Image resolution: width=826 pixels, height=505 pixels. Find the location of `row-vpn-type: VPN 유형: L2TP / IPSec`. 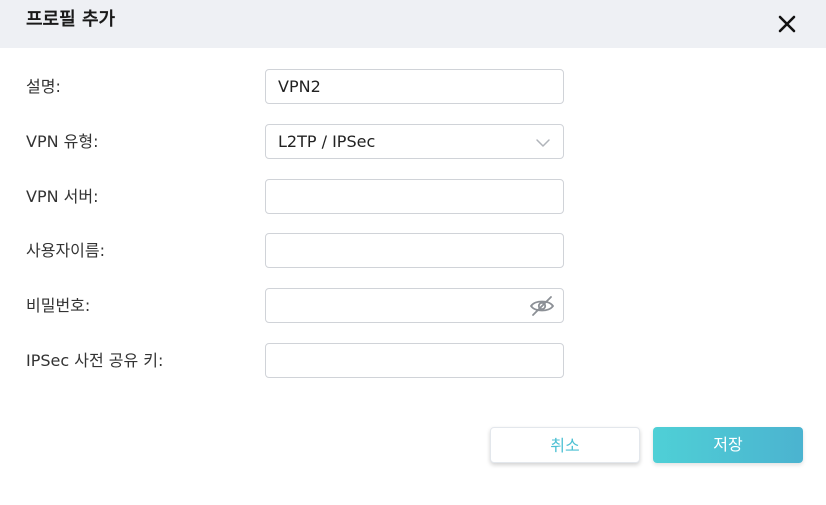

row-vpn-type: VPN 유형: L2TP / IPSec is located at coordinates (413, 142).